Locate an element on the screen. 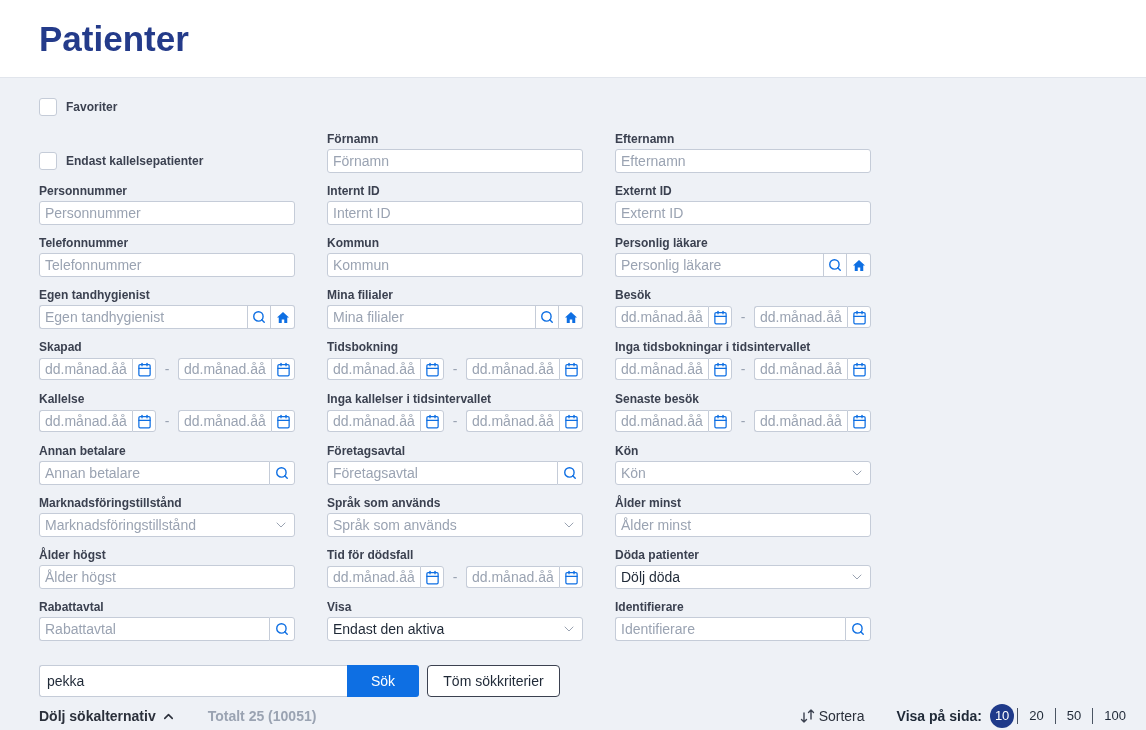 The width and height of the screenshot is (1146, 730). text-field: Mina filialer is located at coordinates (431, 317).